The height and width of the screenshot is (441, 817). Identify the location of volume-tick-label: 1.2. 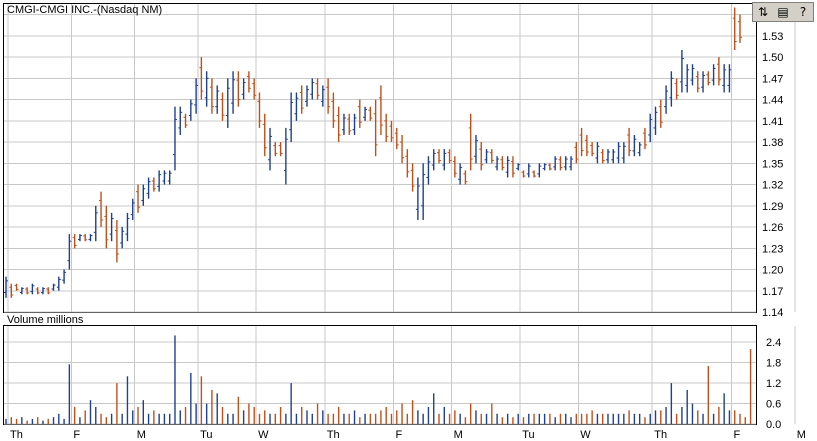
(773, 384).